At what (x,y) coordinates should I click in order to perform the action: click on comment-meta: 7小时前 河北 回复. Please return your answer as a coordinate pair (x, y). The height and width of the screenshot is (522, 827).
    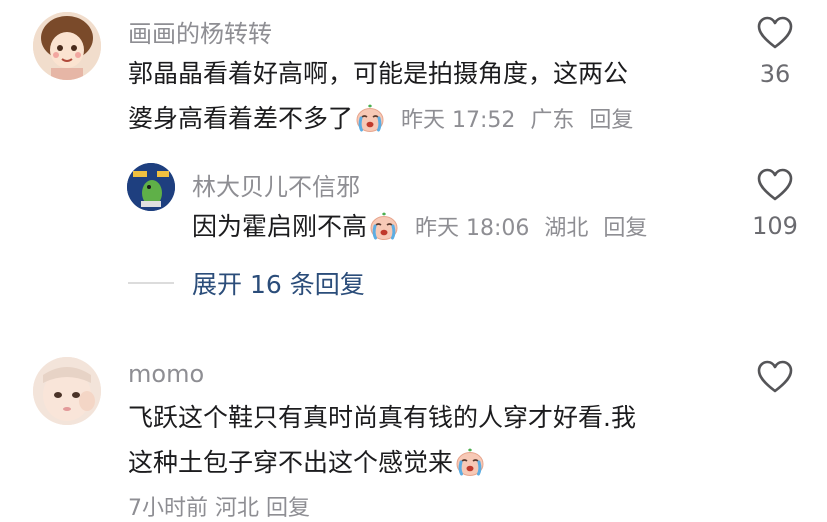
    Looking at the image, I should click on (219, 508).